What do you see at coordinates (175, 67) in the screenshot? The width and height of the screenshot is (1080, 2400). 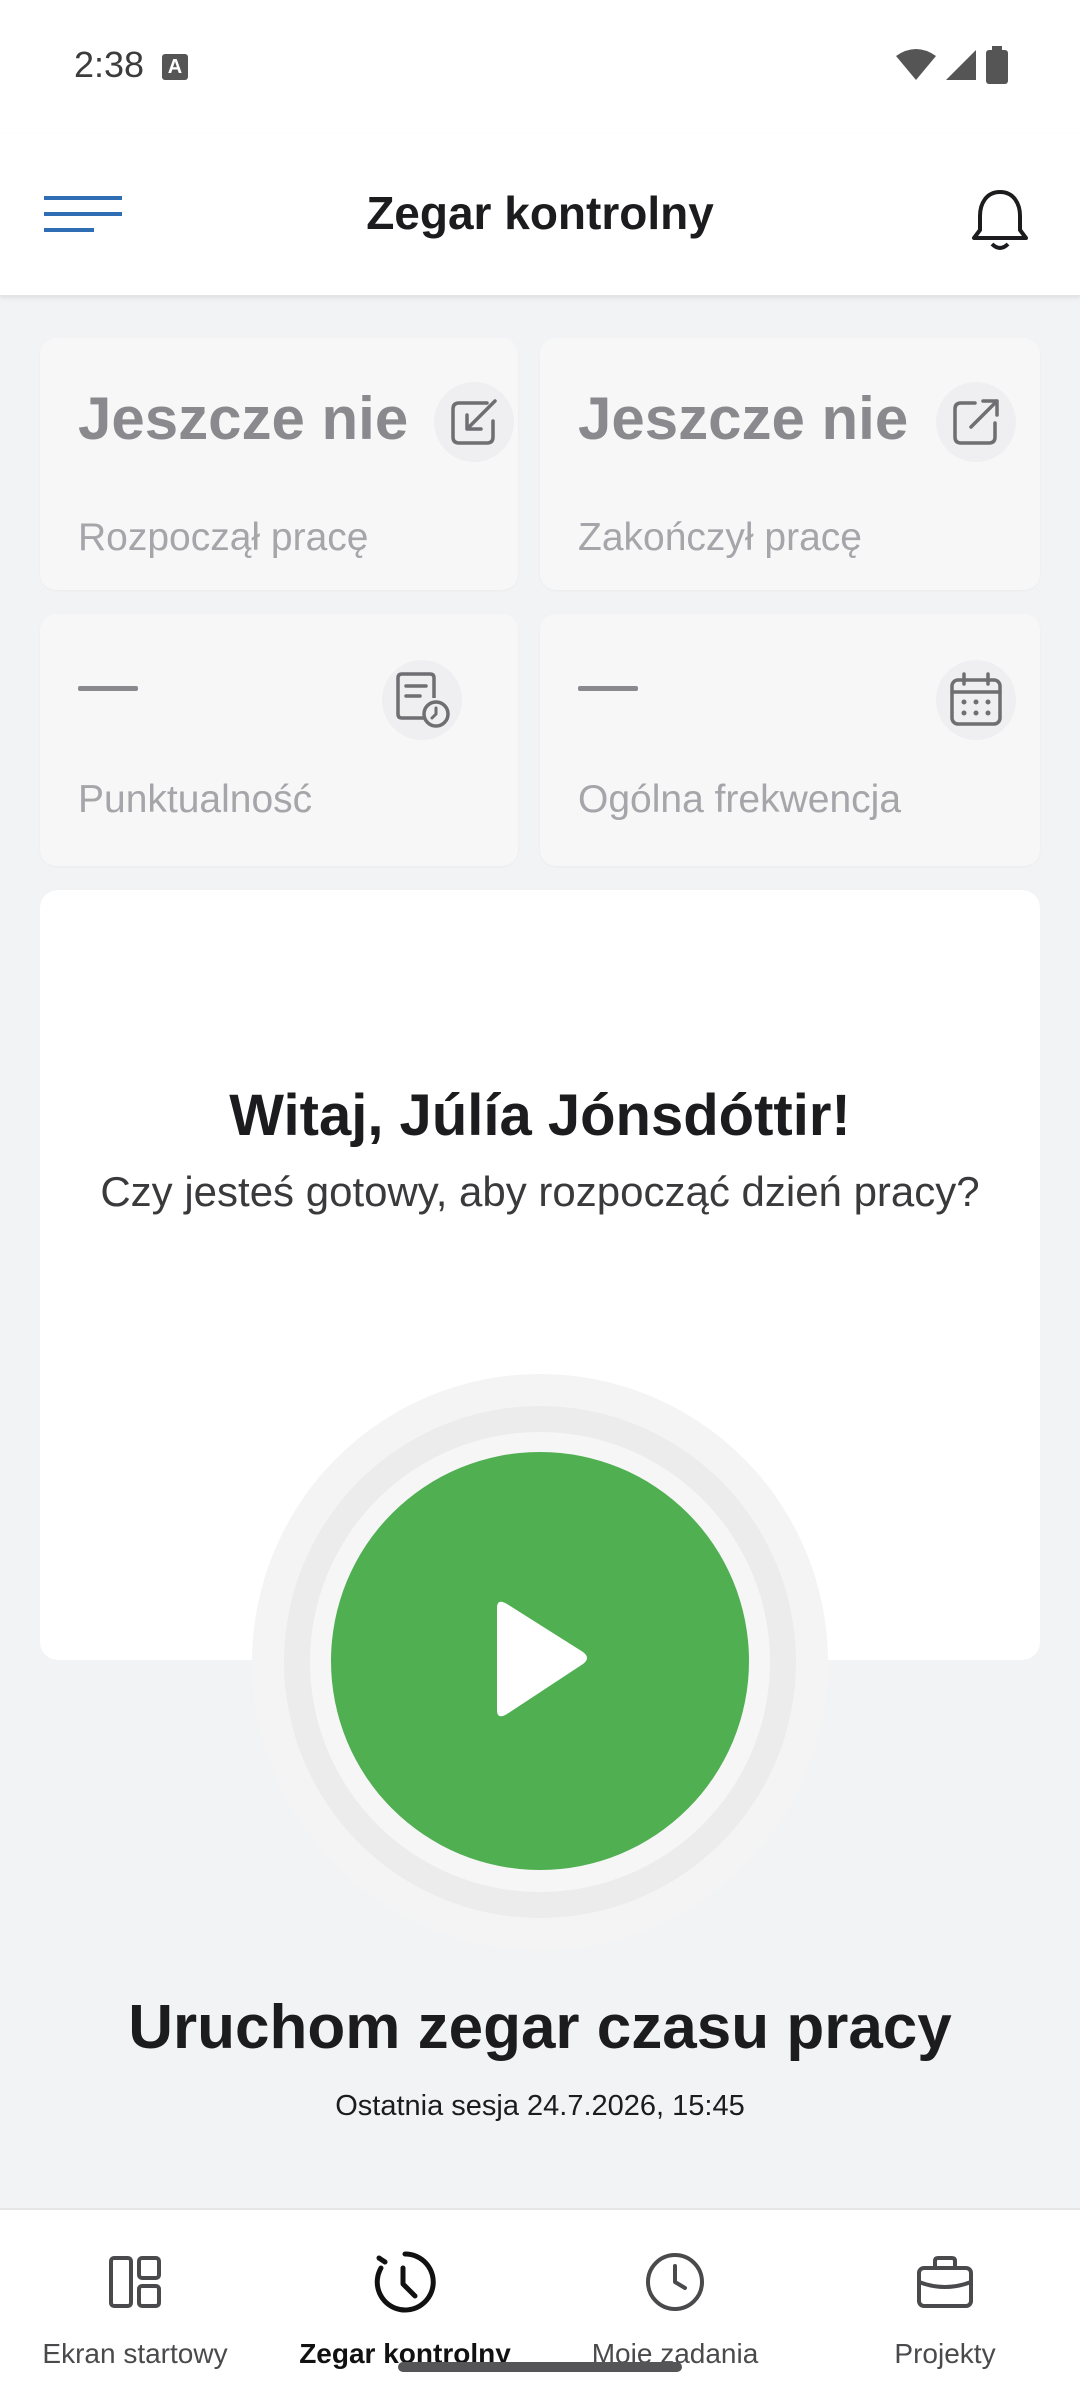 I see `notification-icon: A` at bounding box center [175, 67].